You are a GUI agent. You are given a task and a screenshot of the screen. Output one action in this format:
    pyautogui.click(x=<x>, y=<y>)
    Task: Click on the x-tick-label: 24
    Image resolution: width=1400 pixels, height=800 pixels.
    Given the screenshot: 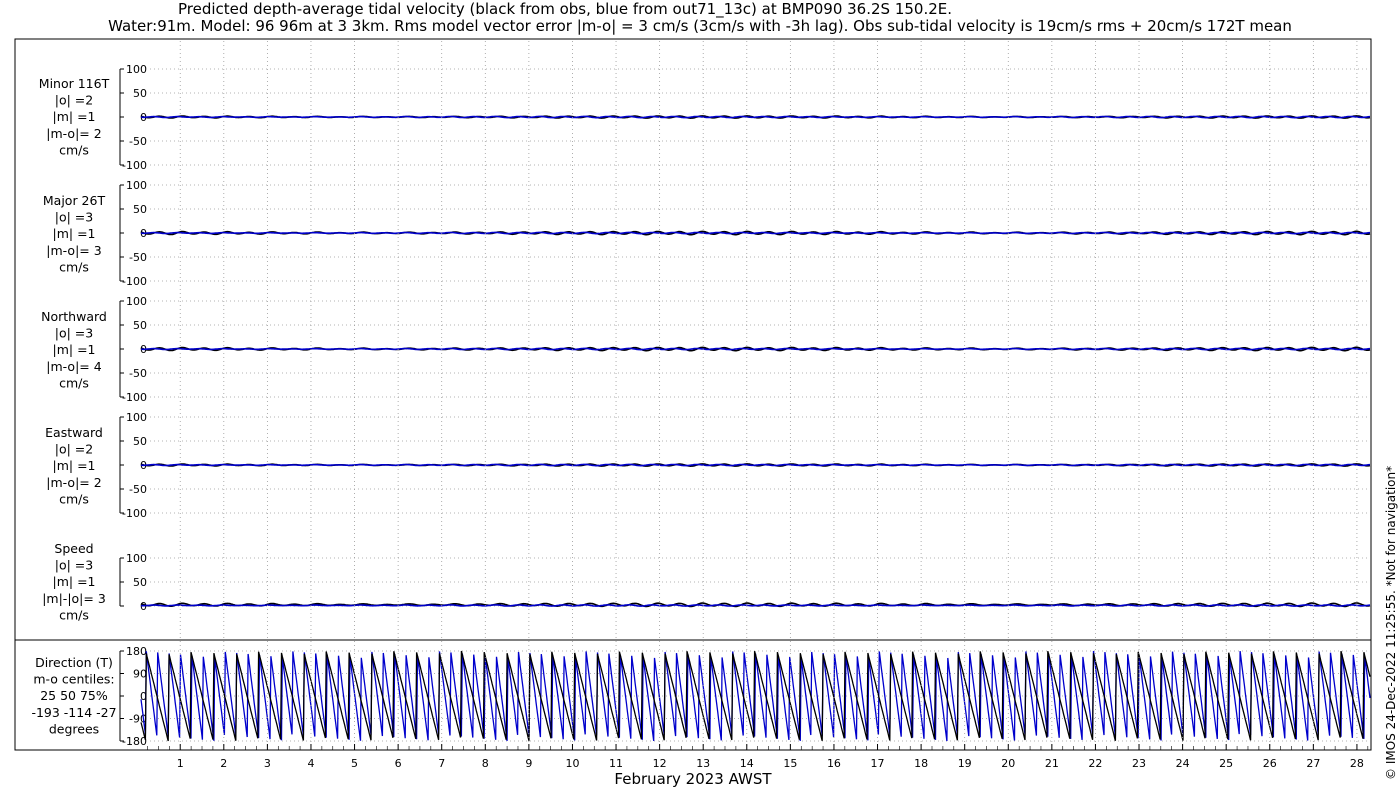 What is the action you would take?
    pyautogui.click(x=1183, y=763)
    